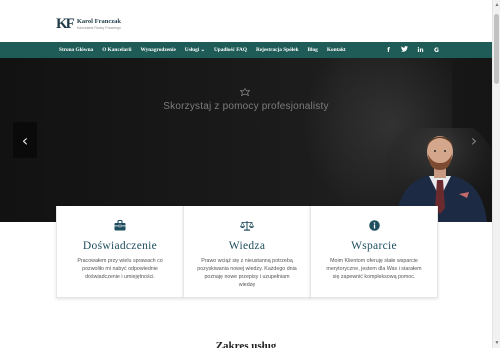 The height and width of the screenshot is (348, 500). I want to click on logo-mark: KF, so click(65, 24).